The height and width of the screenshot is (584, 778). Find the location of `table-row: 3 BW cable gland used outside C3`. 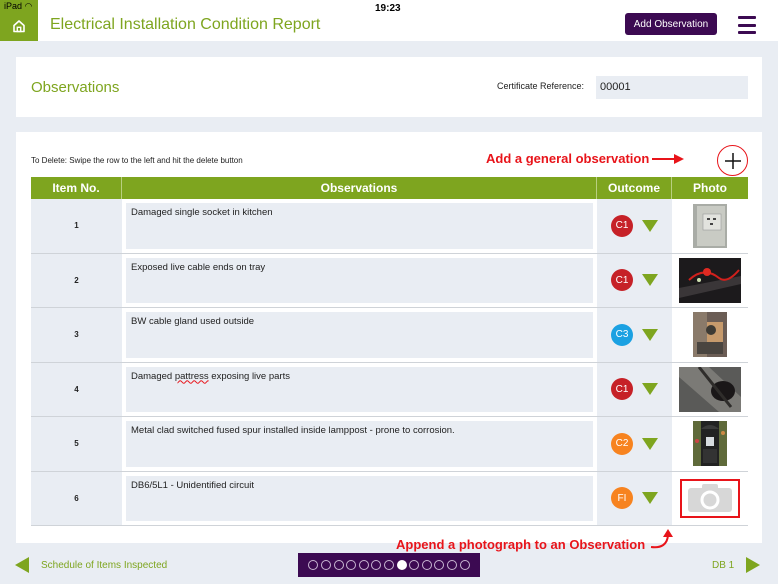

table-row: 3 BW cable gland used outside C3 is located at coordinates (389, 335).